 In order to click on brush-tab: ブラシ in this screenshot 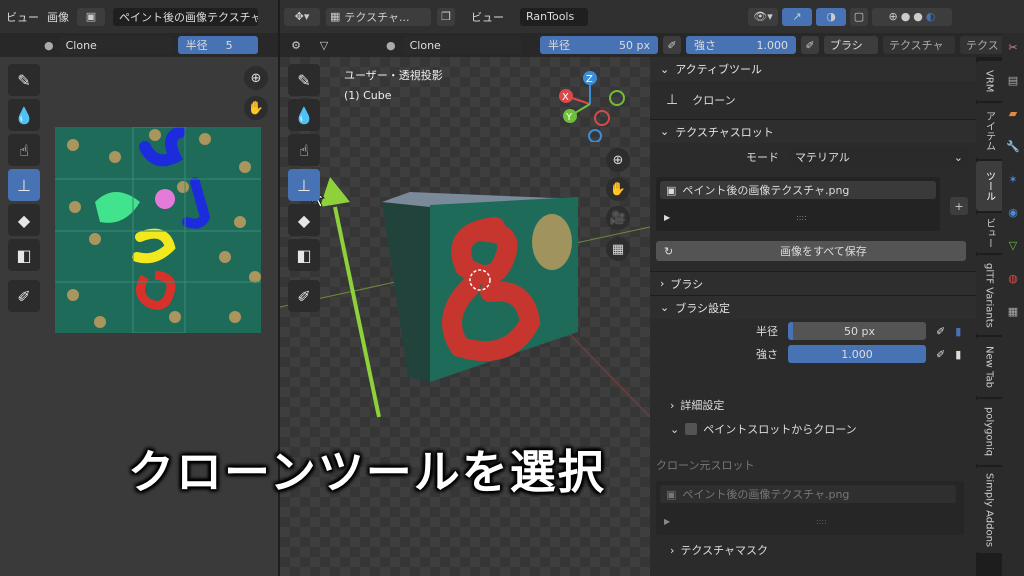, I will do `click(851, 45)`.